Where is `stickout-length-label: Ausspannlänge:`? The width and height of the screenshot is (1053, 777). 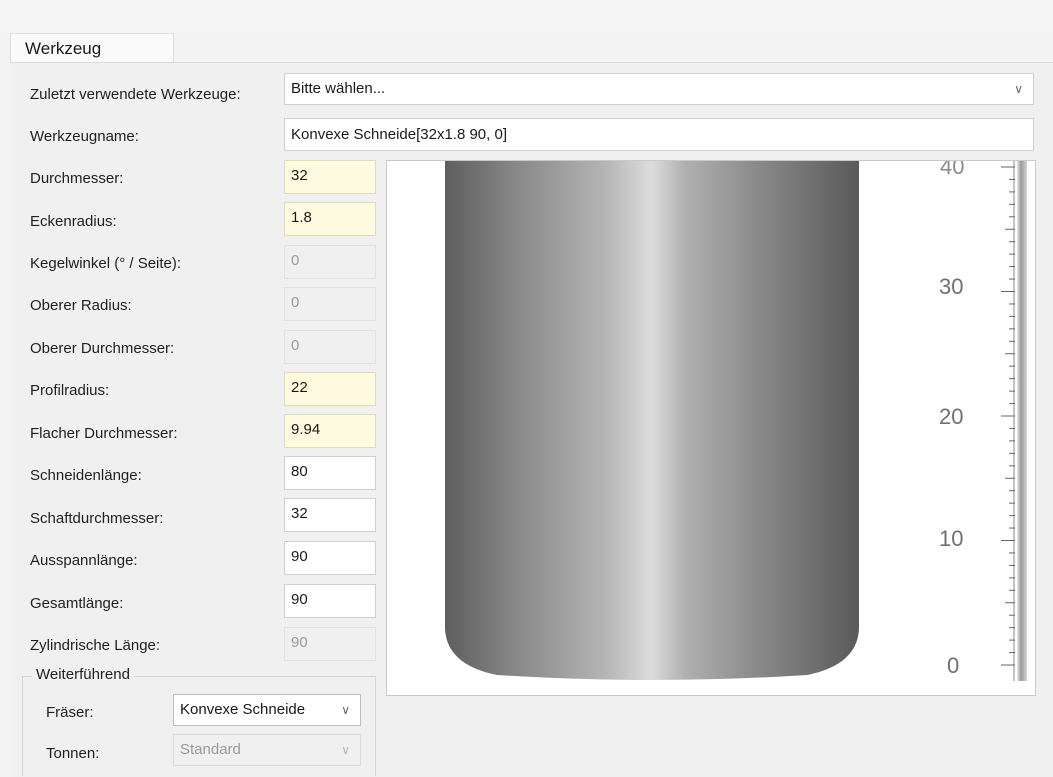
stickout-length-label: Ausspannlänge: is located at coordinates (84, 560).